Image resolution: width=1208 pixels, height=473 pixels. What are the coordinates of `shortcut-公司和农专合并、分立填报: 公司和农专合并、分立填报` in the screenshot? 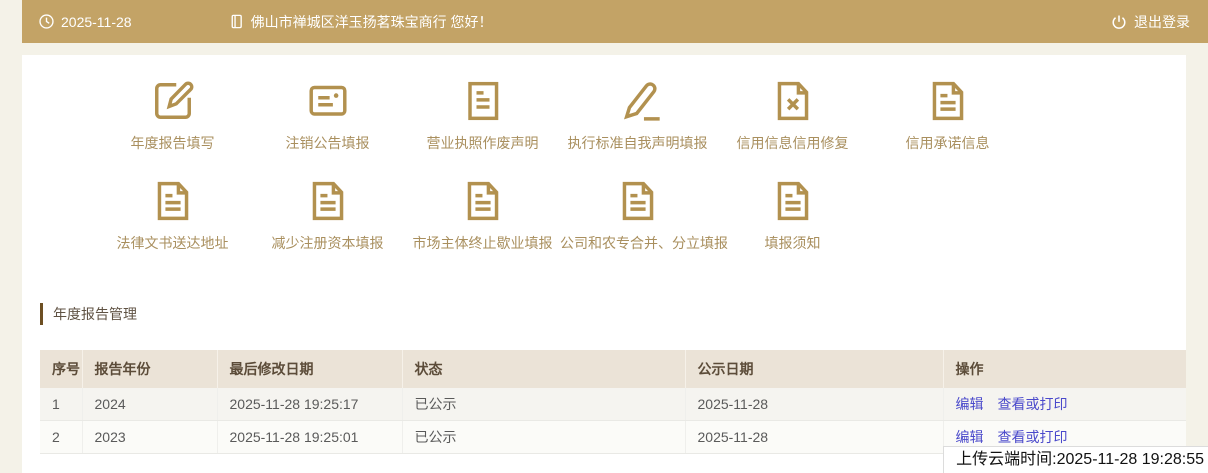 It's located at (644, 213).